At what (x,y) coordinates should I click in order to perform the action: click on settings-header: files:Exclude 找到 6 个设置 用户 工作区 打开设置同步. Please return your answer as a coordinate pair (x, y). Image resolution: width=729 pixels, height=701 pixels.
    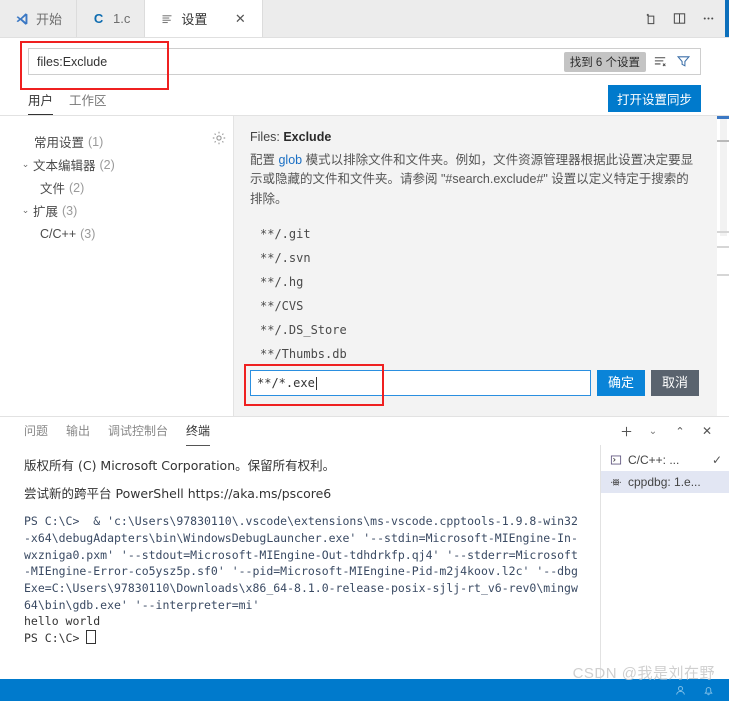
    Looking at the image, I should click on (364, 76).